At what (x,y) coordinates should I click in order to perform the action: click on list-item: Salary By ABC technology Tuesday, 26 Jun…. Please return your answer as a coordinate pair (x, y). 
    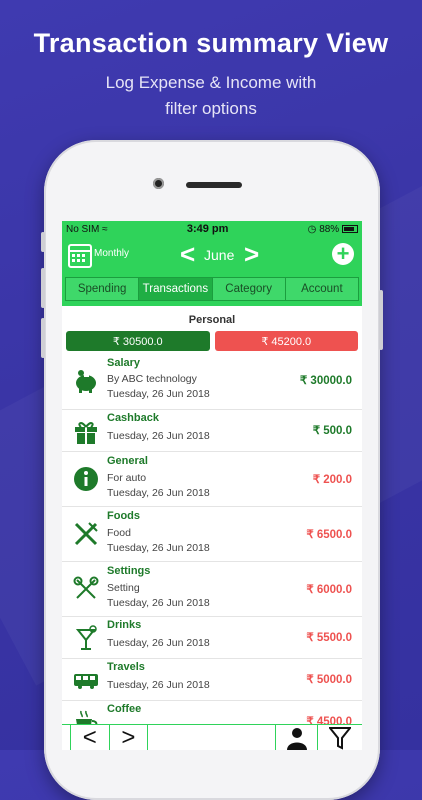
    Looking at the image, I should click on (212, 382).